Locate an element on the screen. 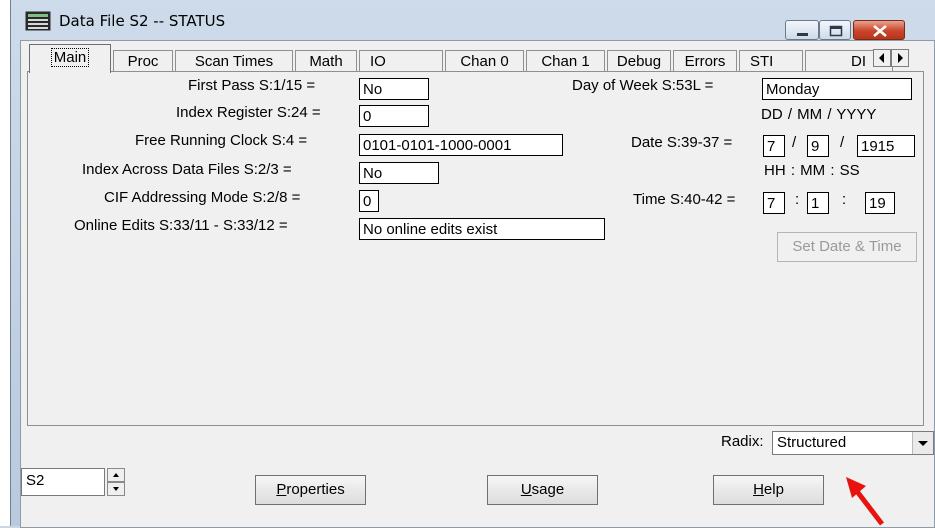 Image resolution: width=935 pixels, height=528 pixels. usage-button: Usage is located at coordinates (542, 490).